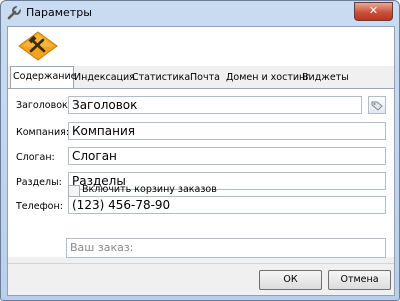  Describe the element at coordinates (59, 12) in the screenshot. I see `window-title: Параметры` at that location.